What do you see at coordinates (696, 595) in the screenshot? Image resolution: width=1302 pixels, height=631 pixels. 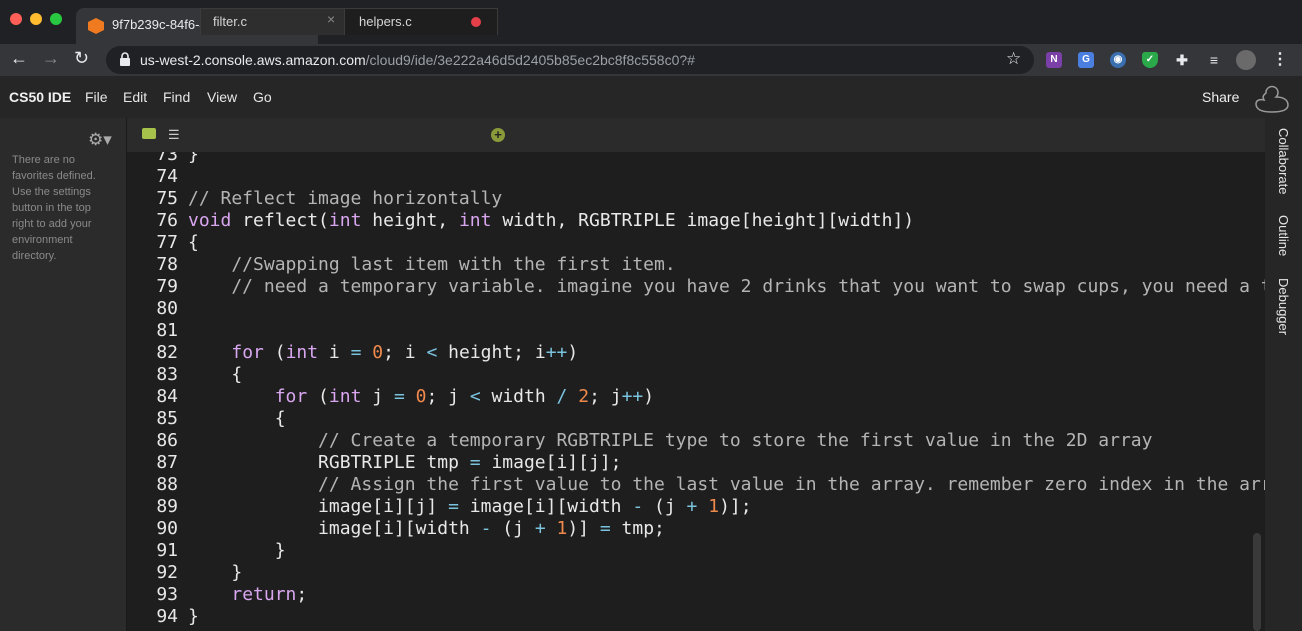 I see `code-line: 93 return;` at bounding box center [696, 595].